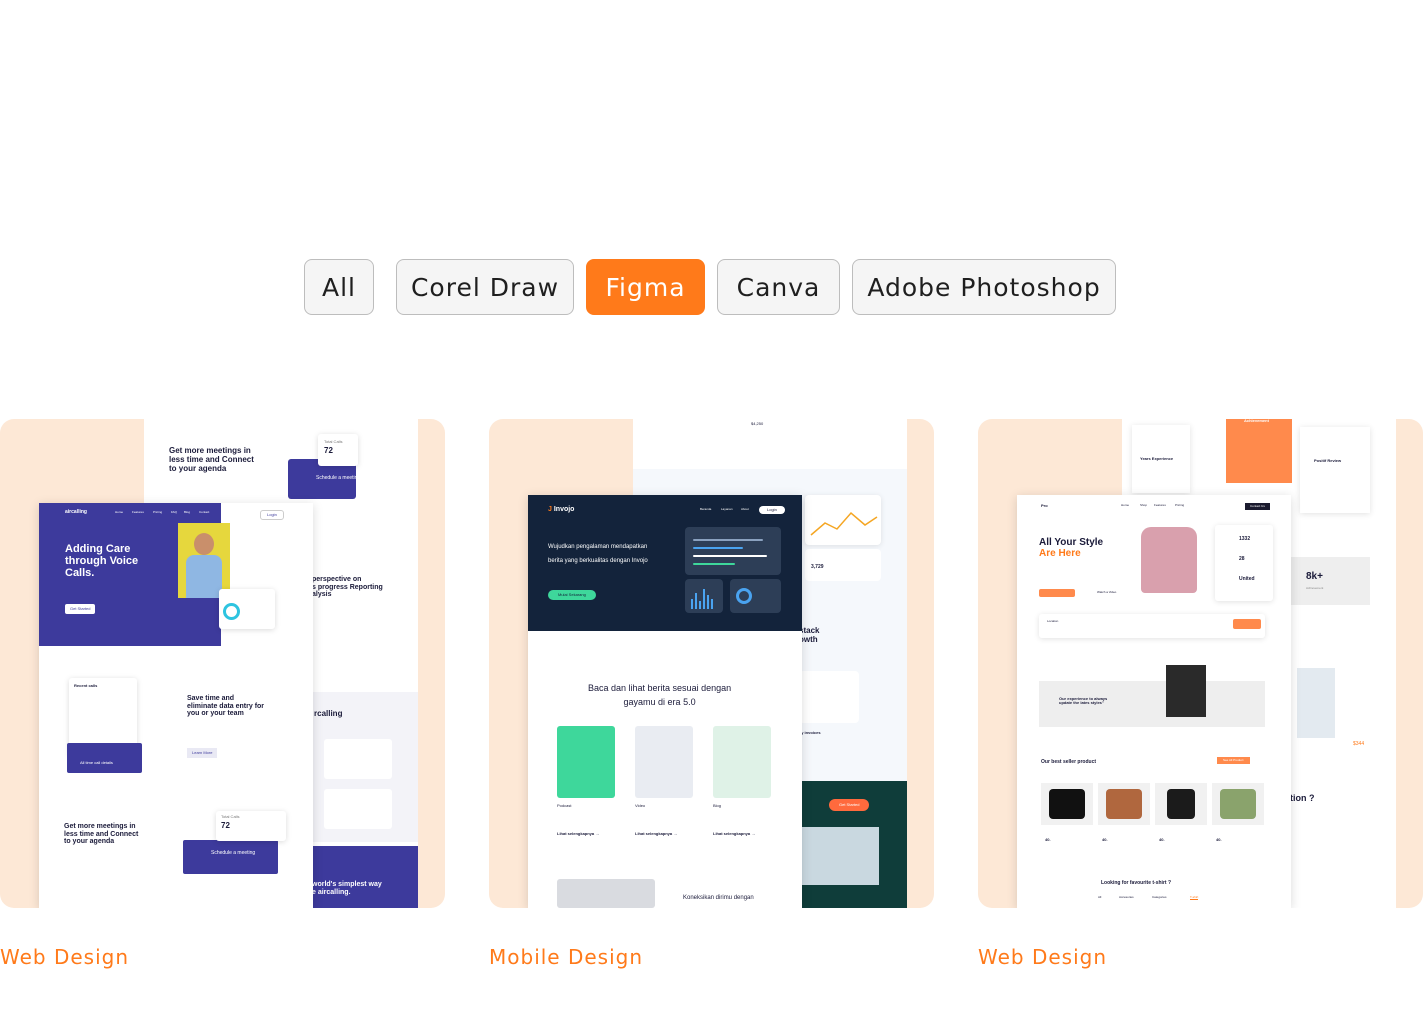 This screenshot has height=1020, width=1423. I want to click on nav-shop: Shop, so click(1143, 505).